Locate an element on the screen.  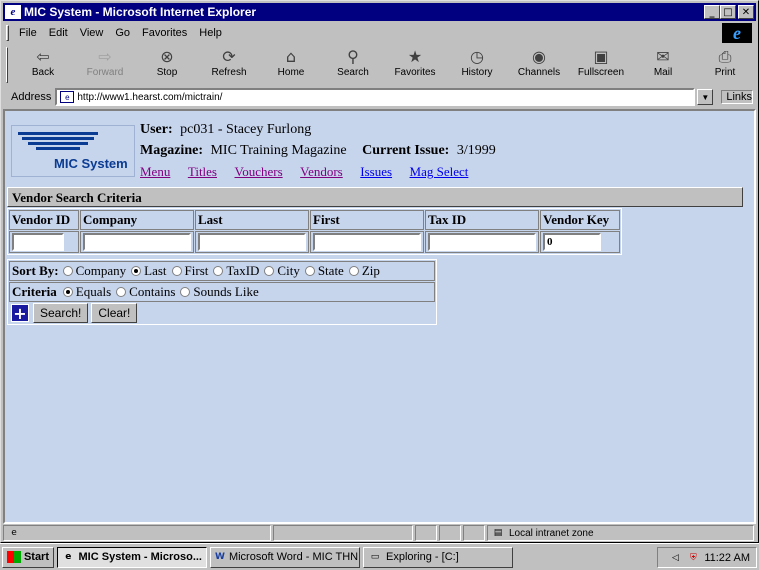
page-icon: e is located at coordinates (67, 97).